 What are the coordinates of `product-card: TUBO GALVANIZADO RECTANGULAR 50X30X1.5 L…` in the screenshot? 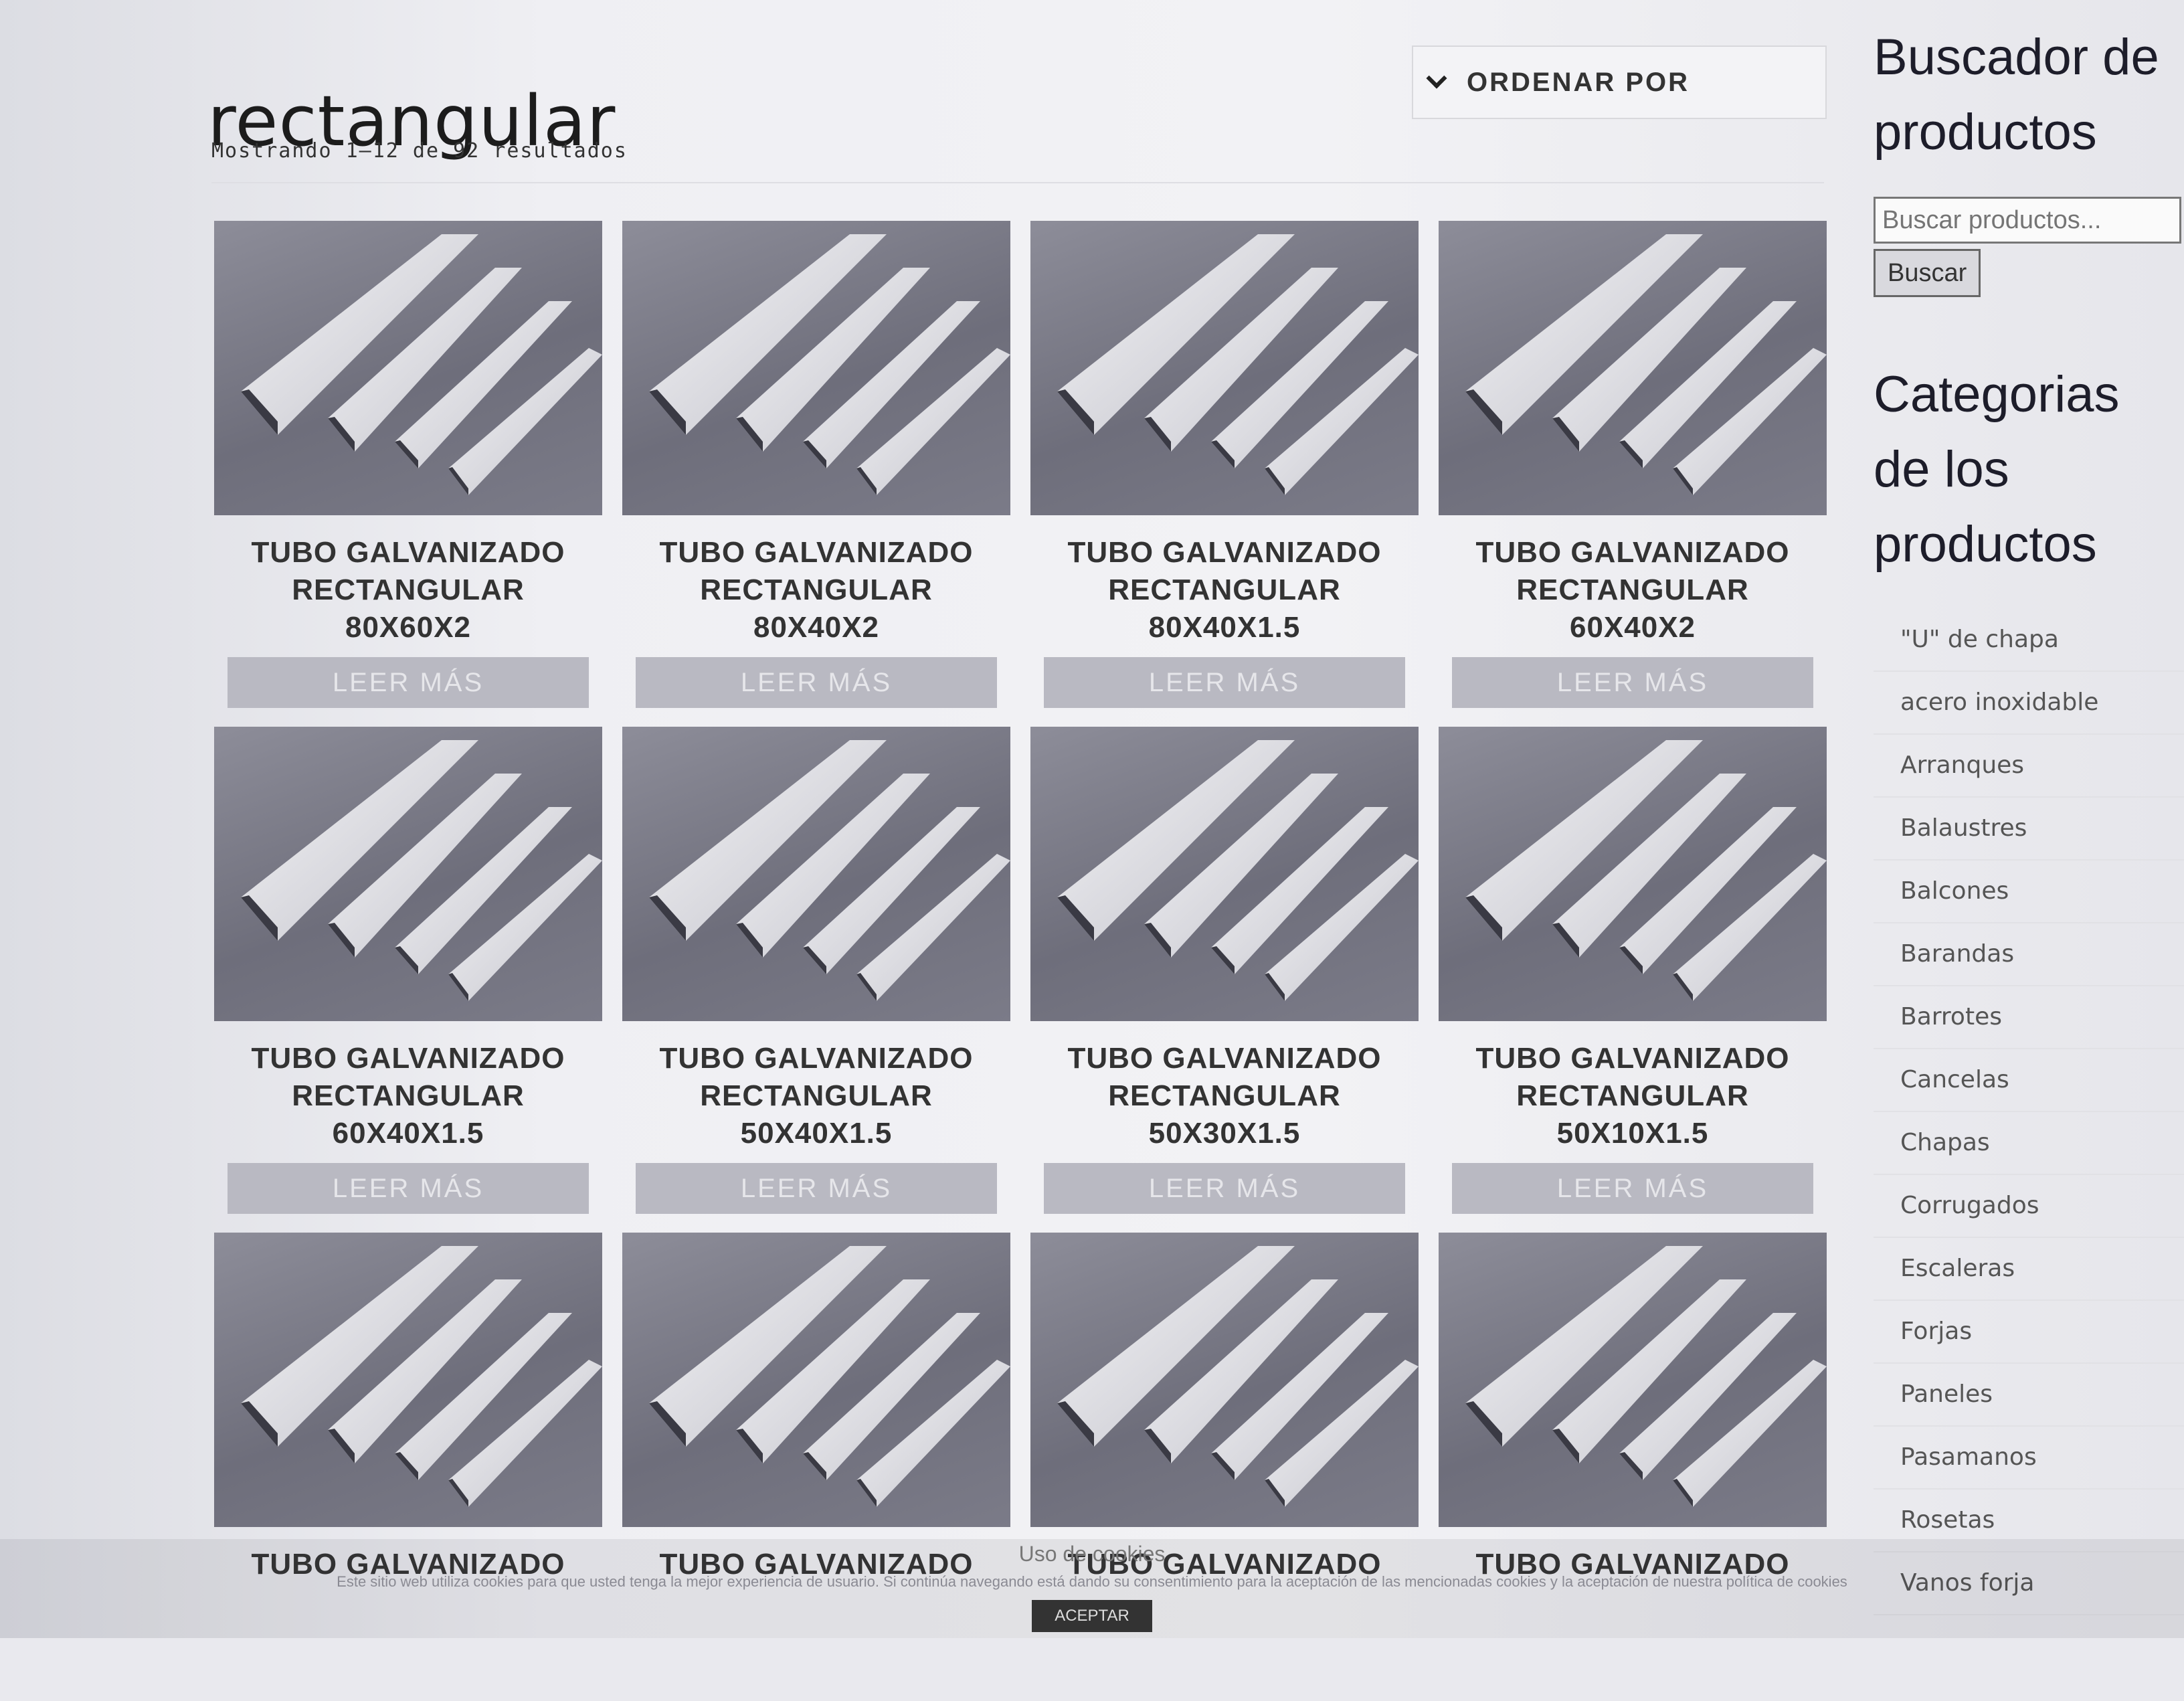 It's located at (1224, 971).